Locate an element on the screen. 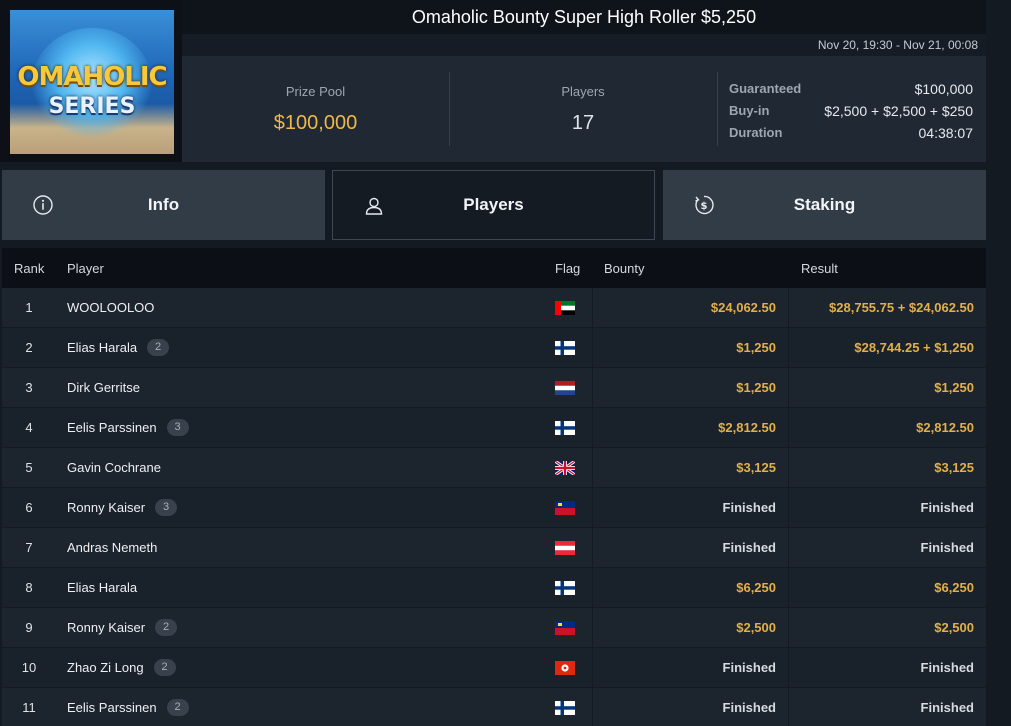  table-row: 4 Eelis Parssinen 3 $2,812.50 $2,812.50 is located at coordinates (494, 427).